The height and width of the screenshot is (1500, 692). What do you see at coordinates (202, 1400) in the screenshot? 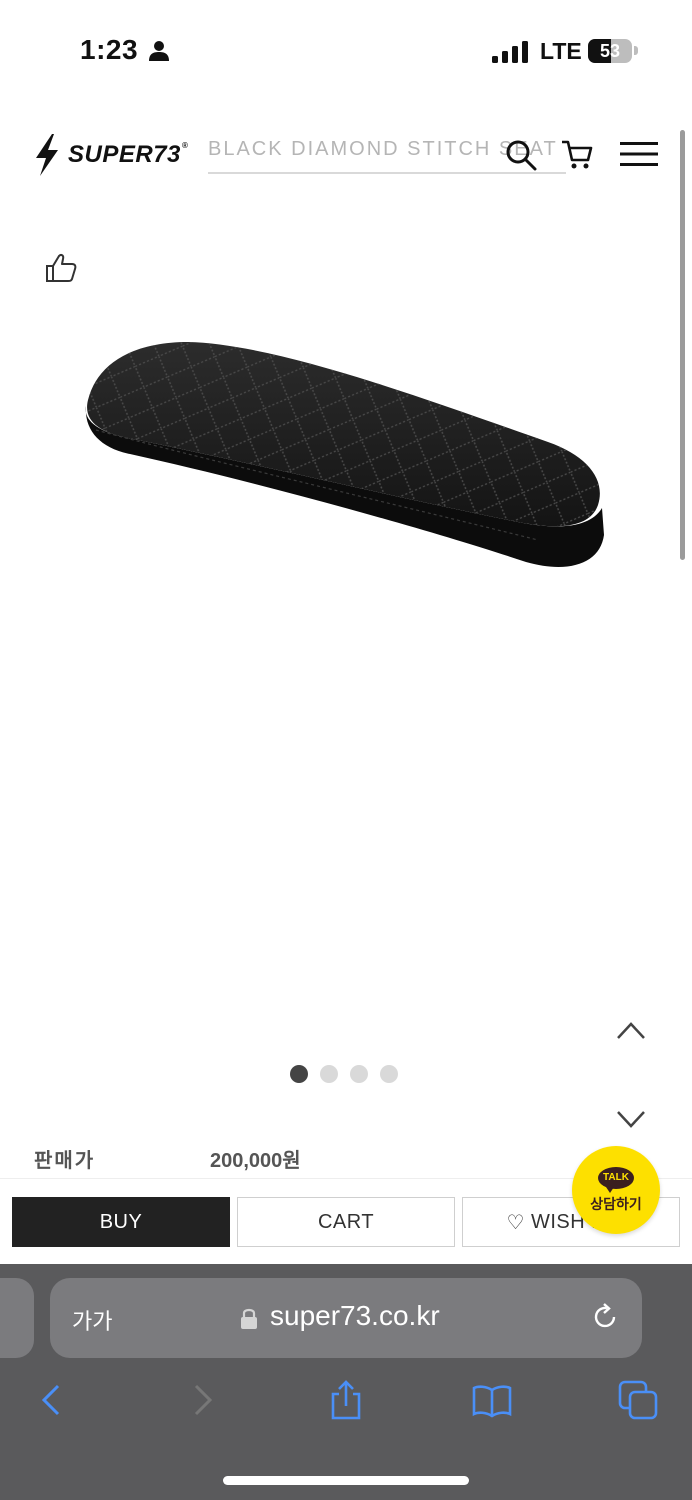
I see `forward-icon` at bounding box center [202, 1400].